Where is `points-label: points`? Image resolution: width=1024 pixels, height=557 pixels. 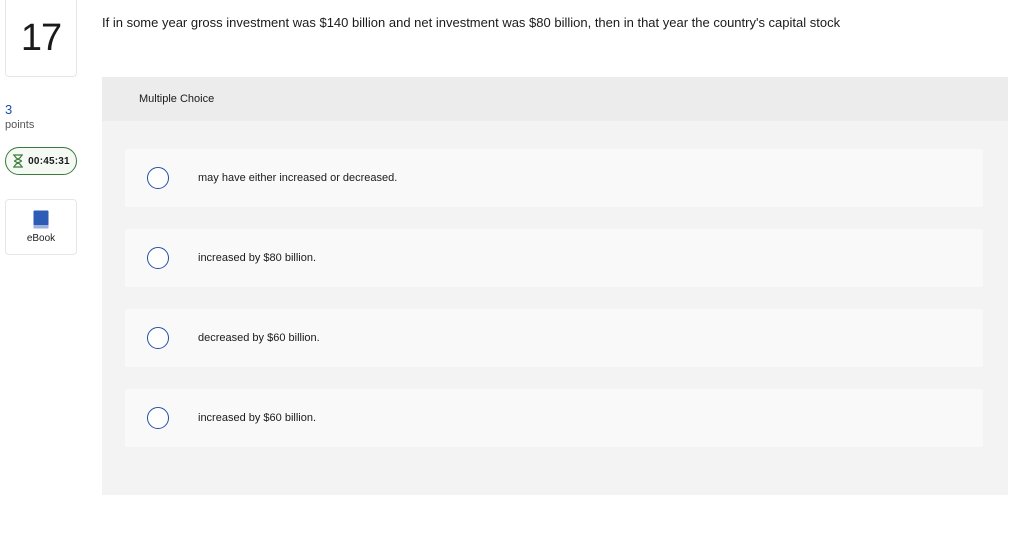 points-label: points is located at coordinates (20, 125).